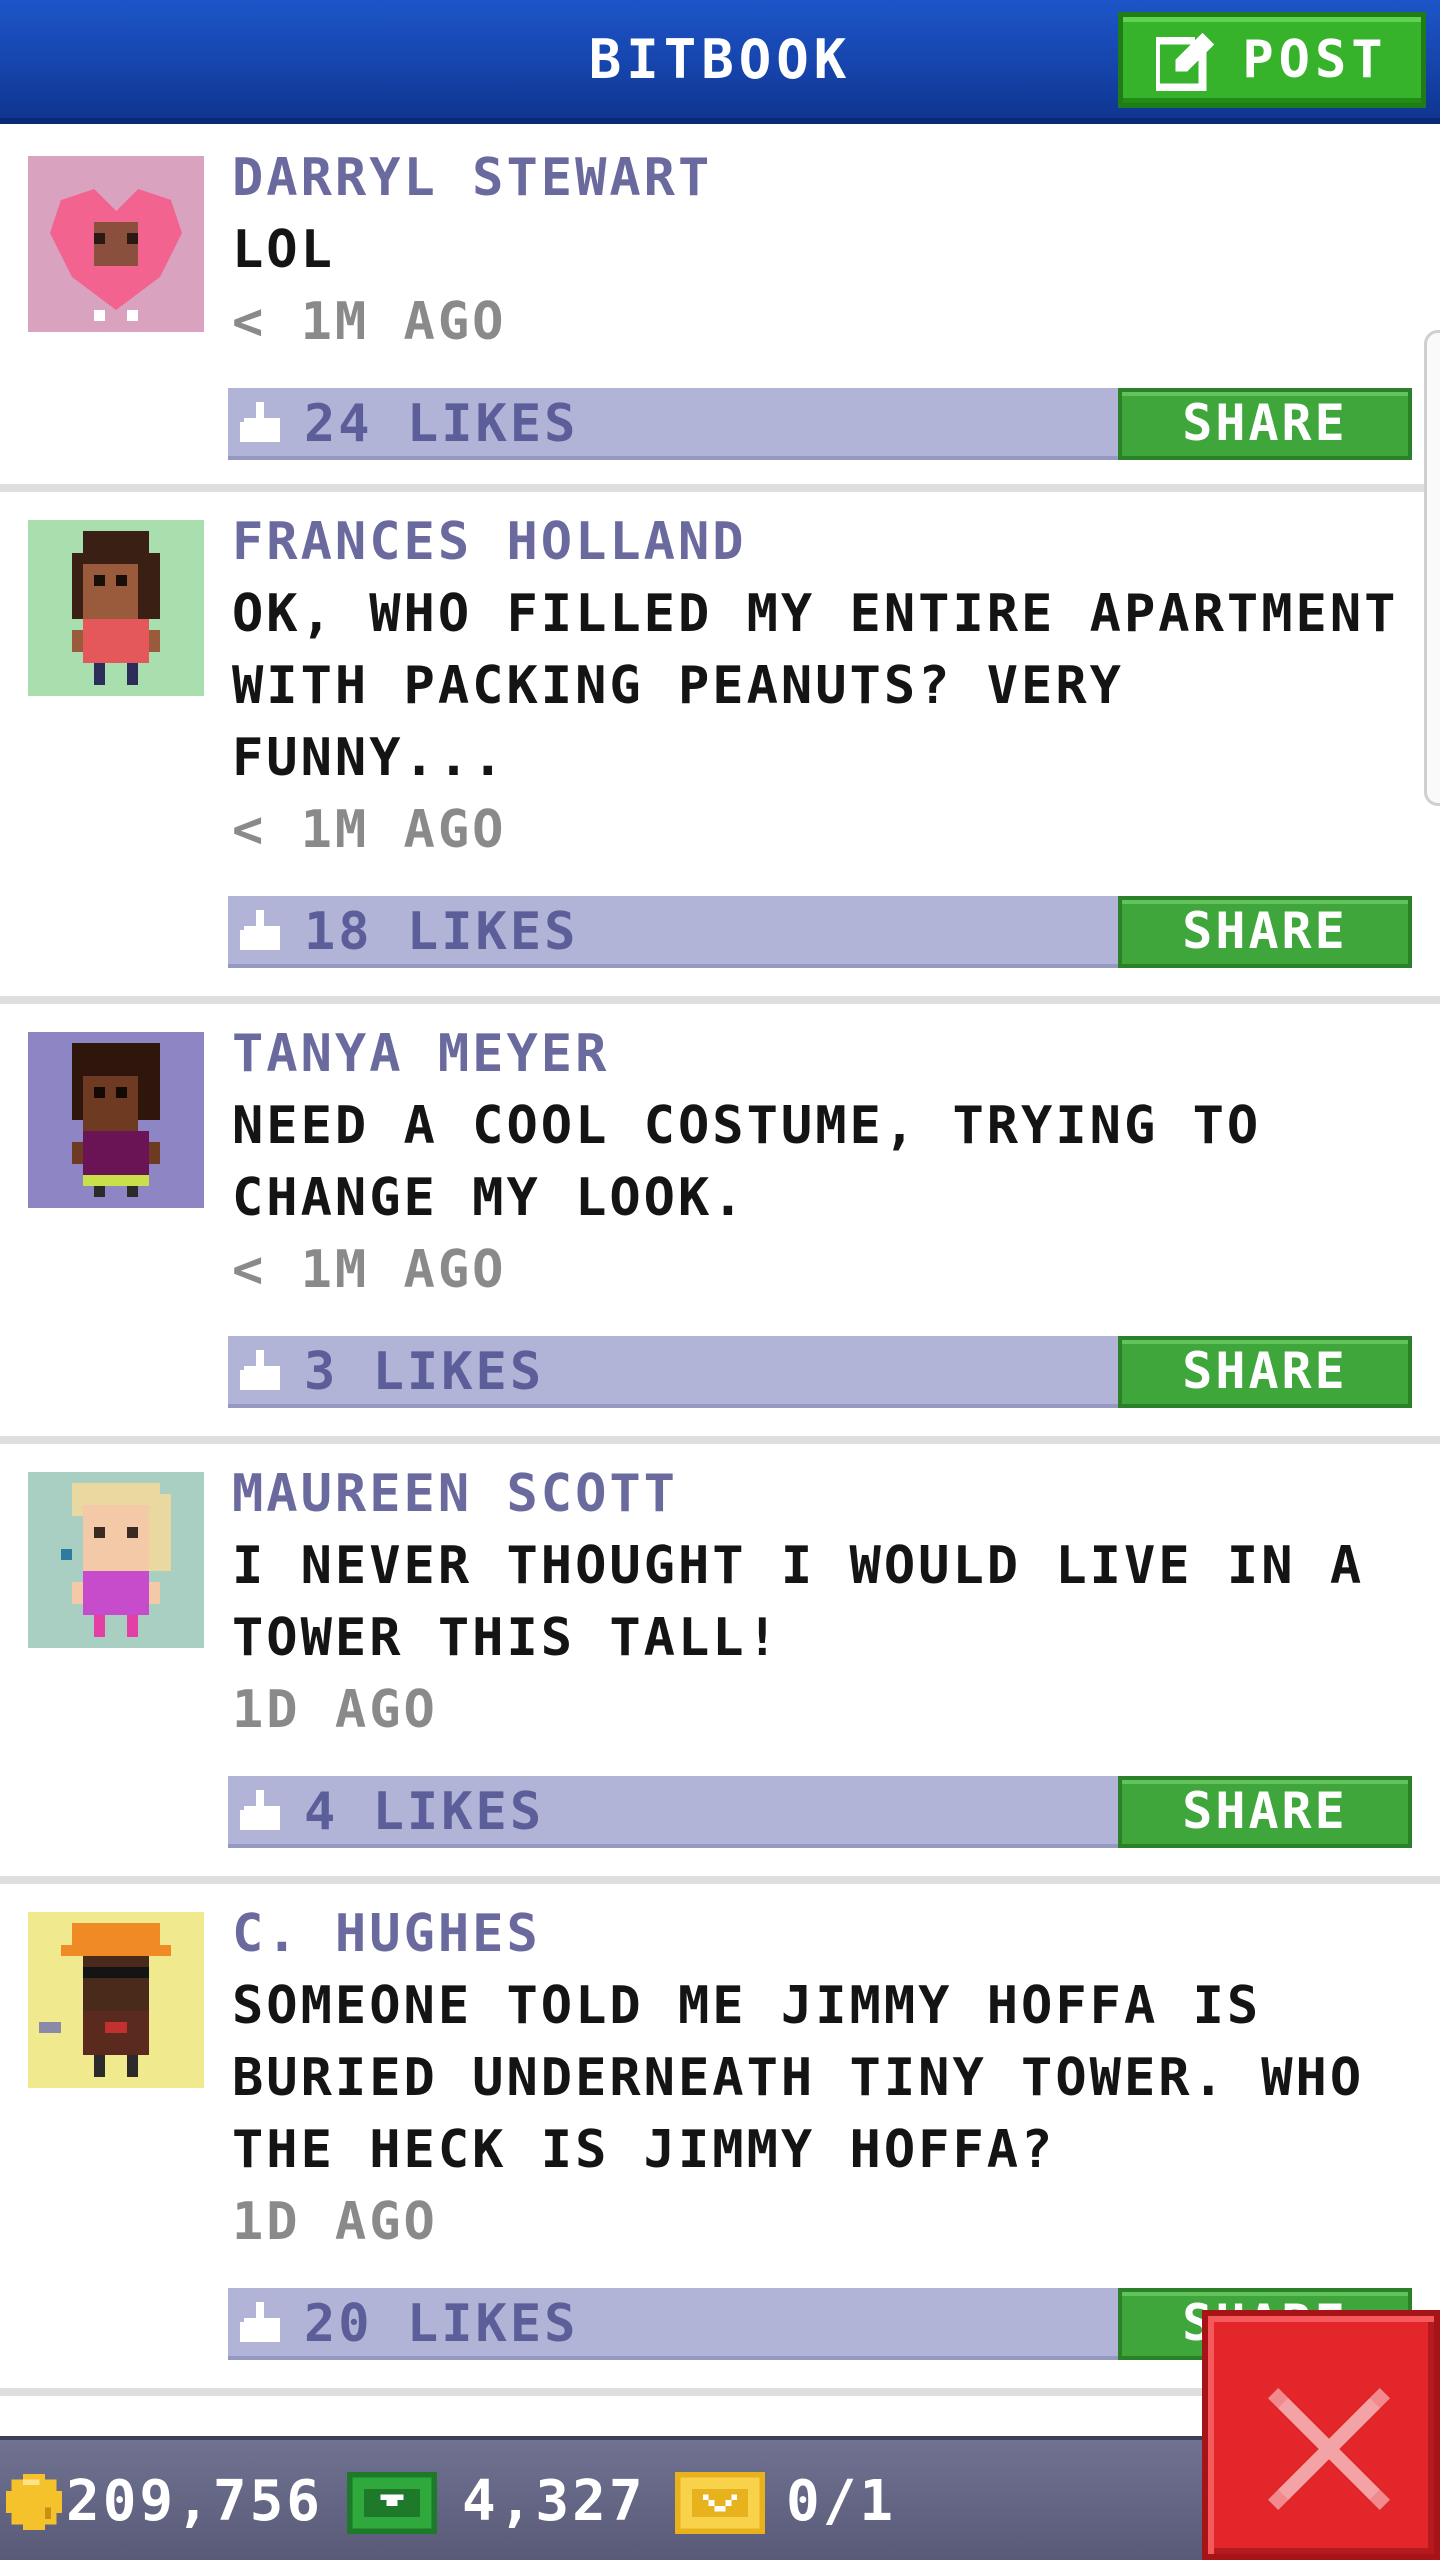  What do you see at coordinates (820, 424) in the screenshot?
I see `likes-bar: 24 LIKES SHARE` at bounding box center [820, 424].